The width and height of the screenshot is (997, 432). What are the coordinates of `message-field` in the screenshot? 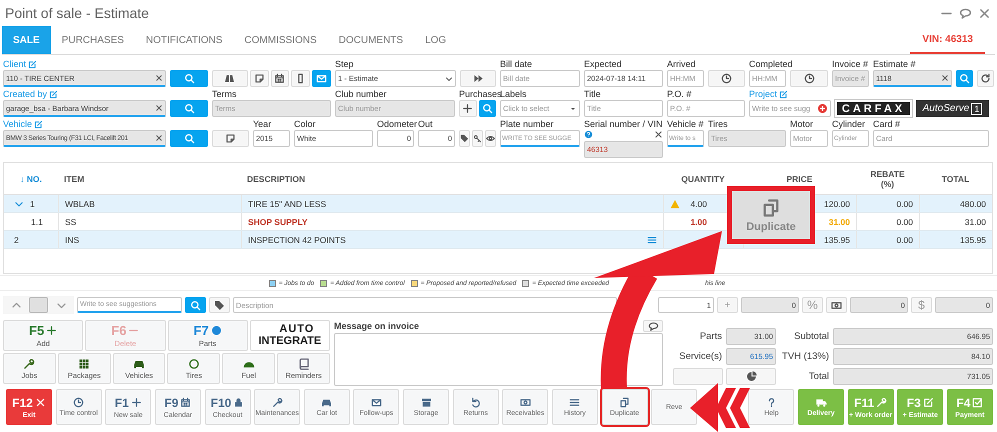 It's located at (498, 359).